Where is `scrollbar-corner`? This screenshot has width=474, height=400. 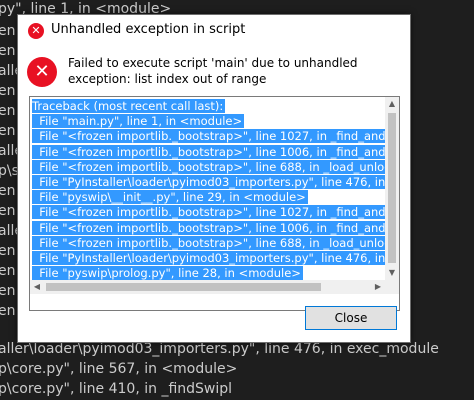 scrollbar-corner is located at coordinates (392, 287).